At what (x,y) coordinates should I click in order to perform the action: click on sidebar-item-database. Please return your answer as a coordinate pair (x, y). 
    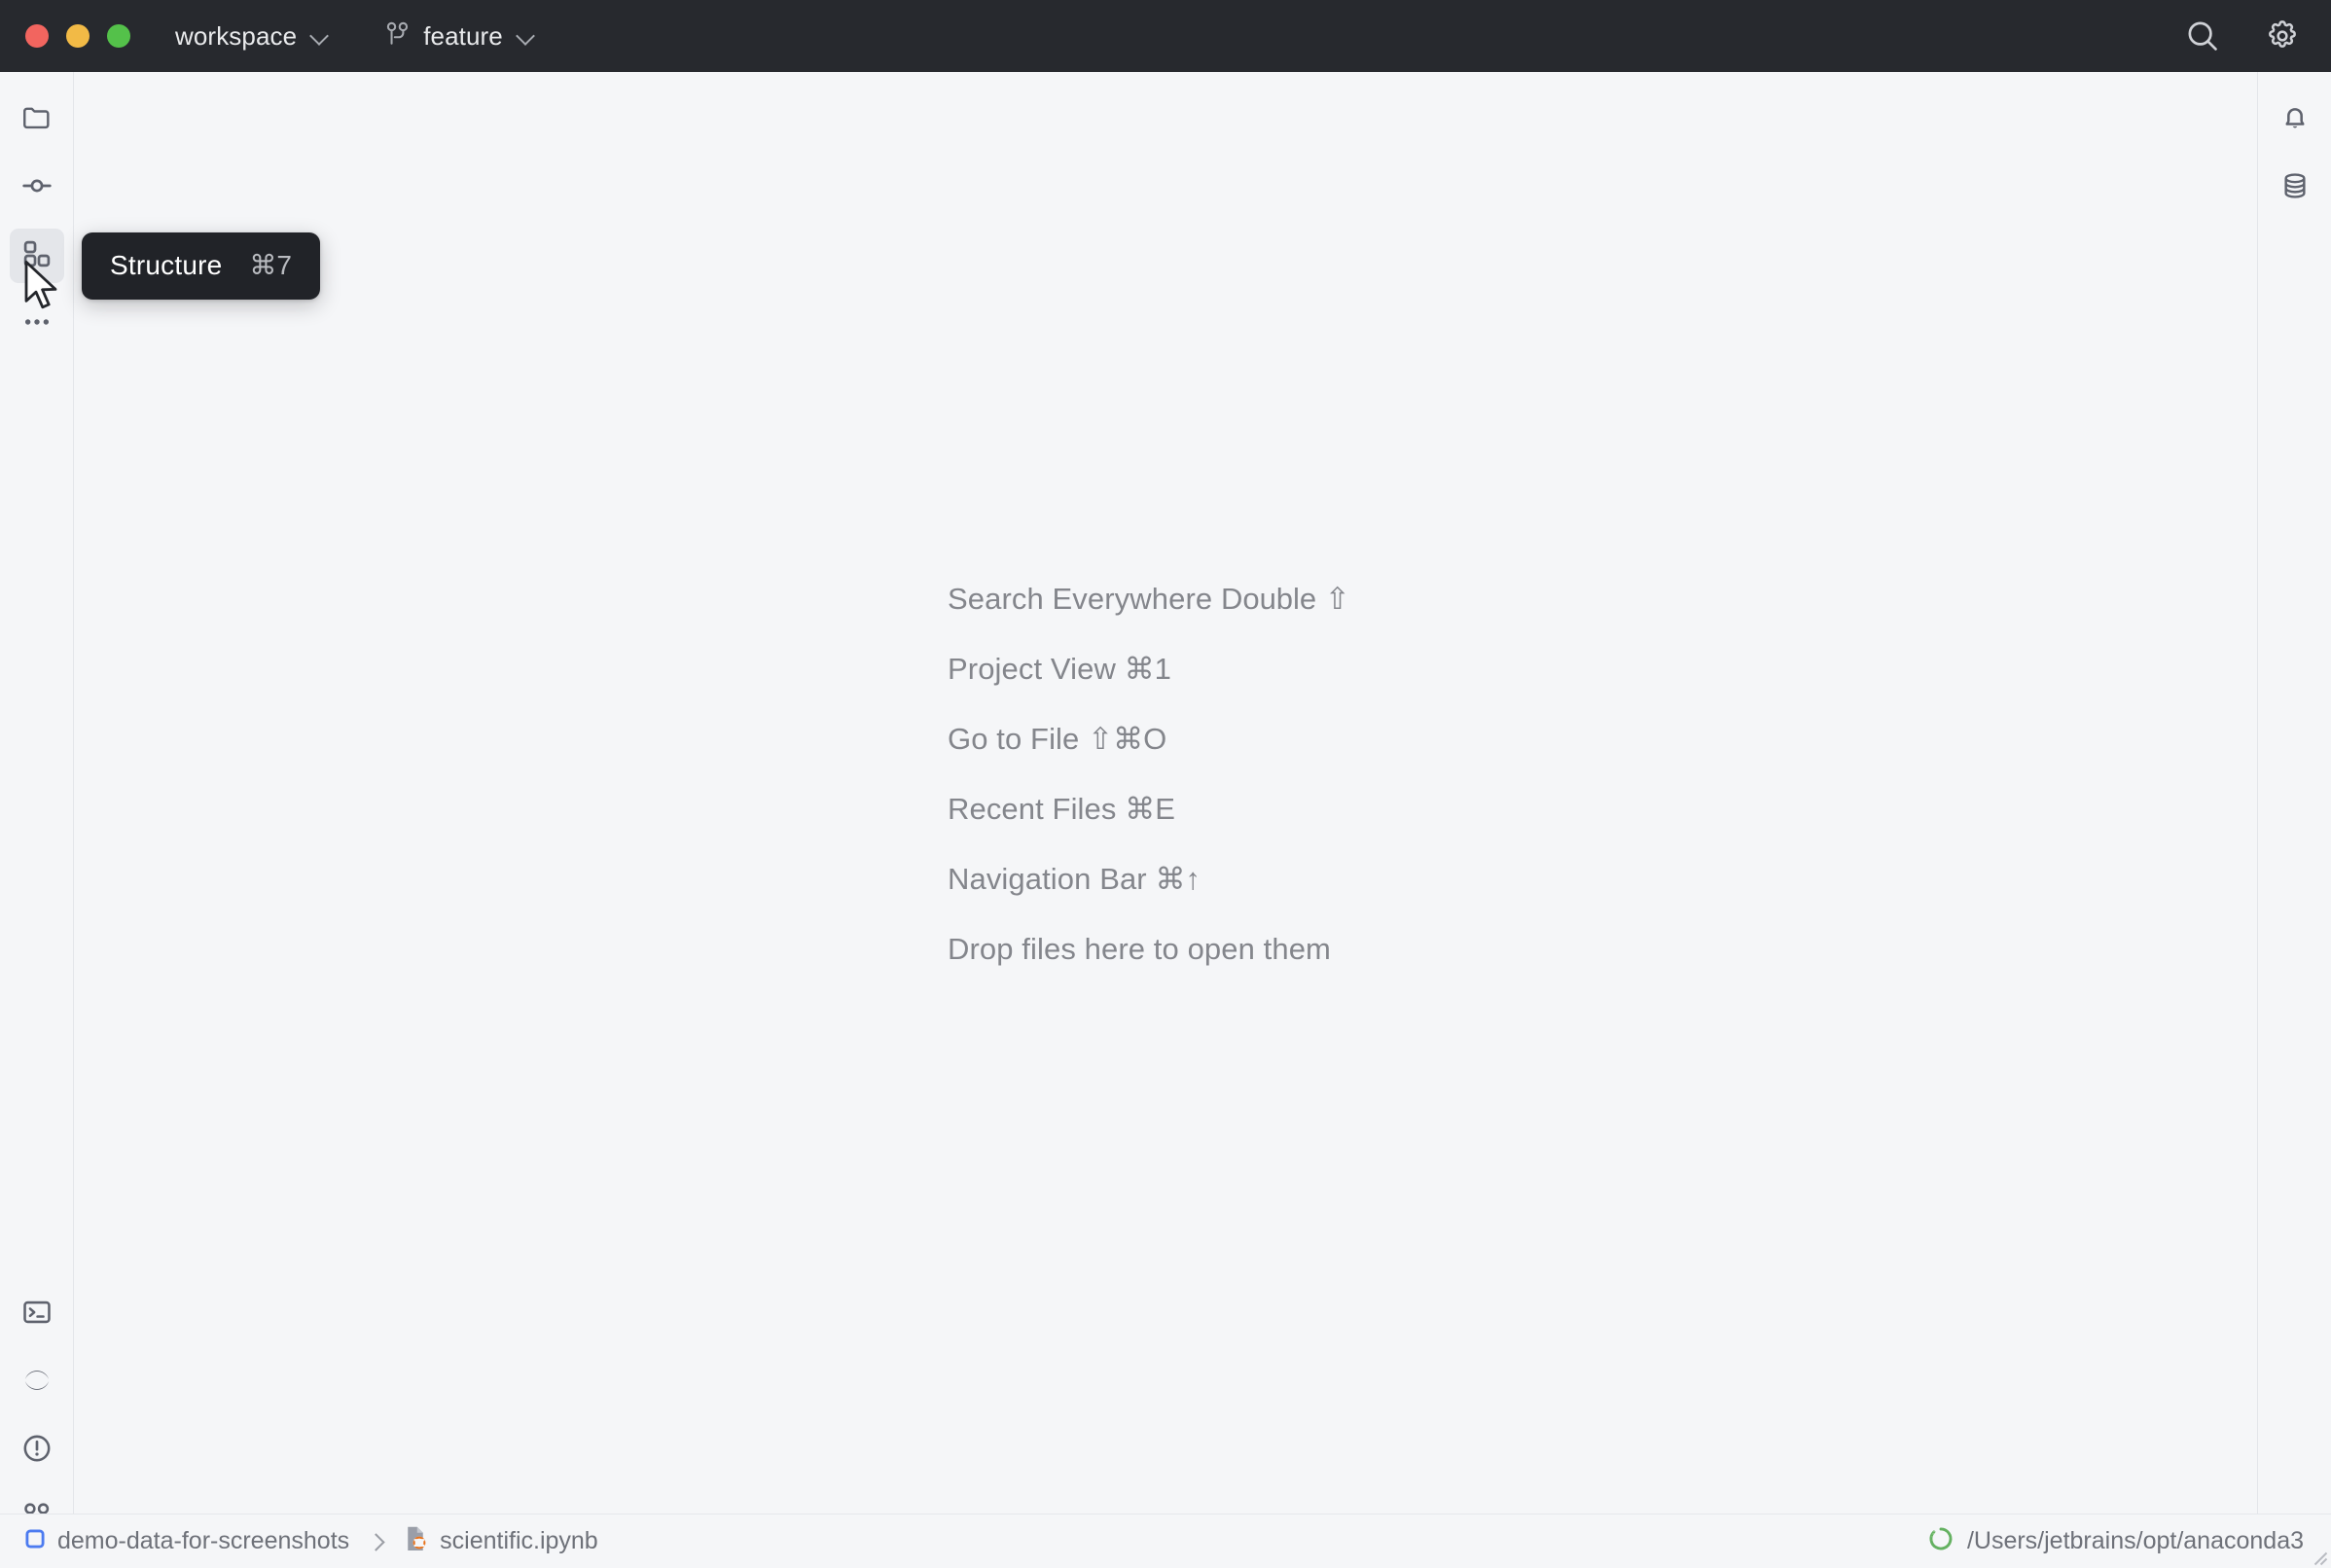
    Looking at the image, I should click on (2295, 187).